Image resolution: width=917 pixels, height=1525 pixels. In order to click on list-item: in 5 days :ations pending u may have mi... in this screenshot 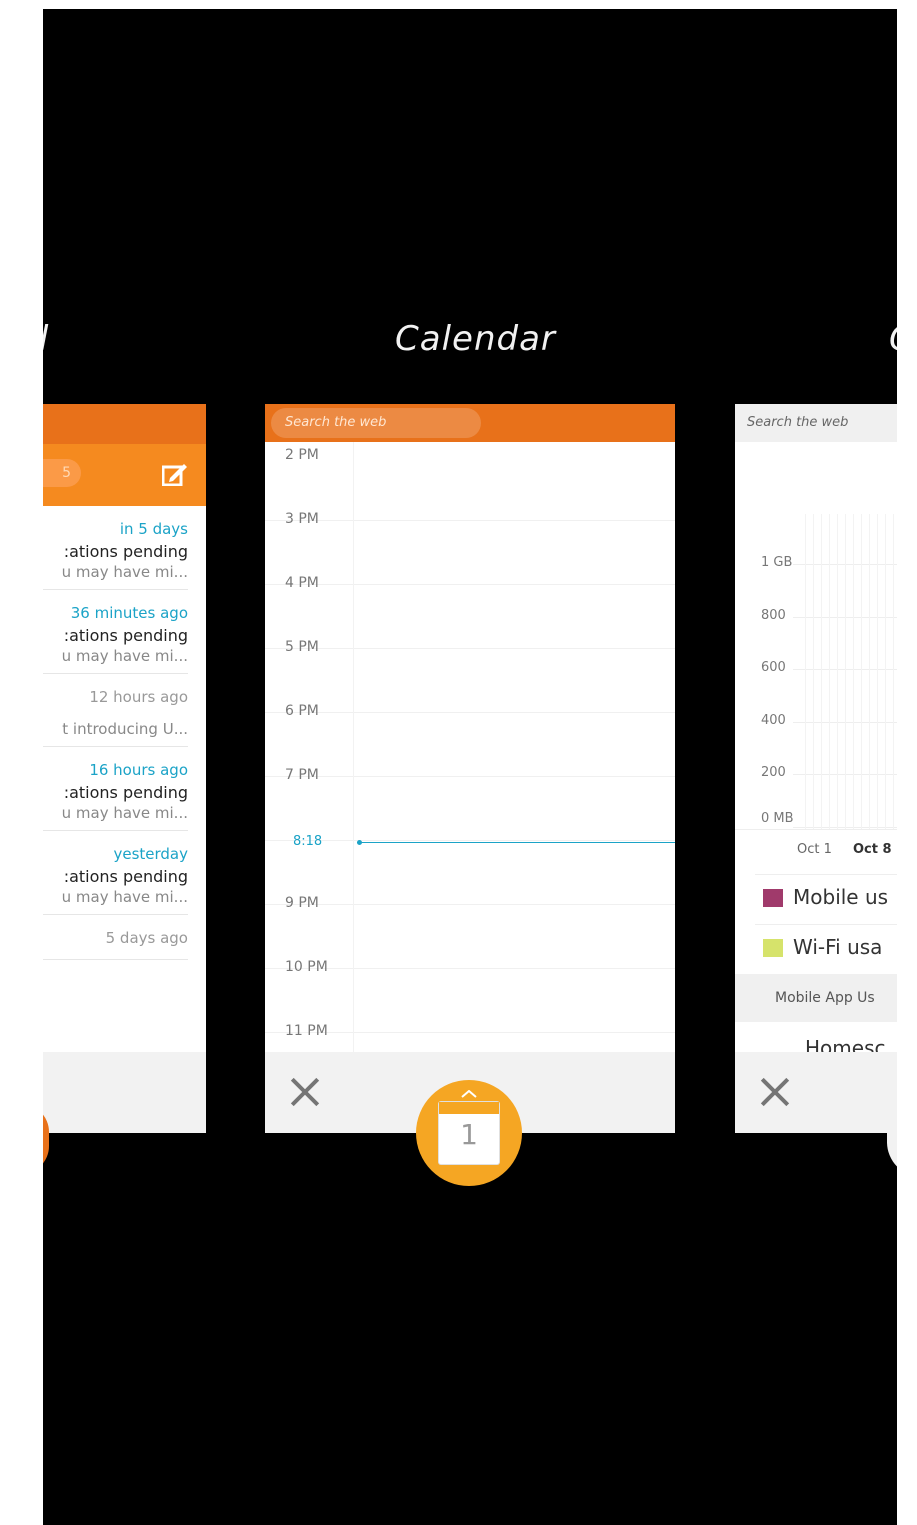, I will do `click(115, 548)`.